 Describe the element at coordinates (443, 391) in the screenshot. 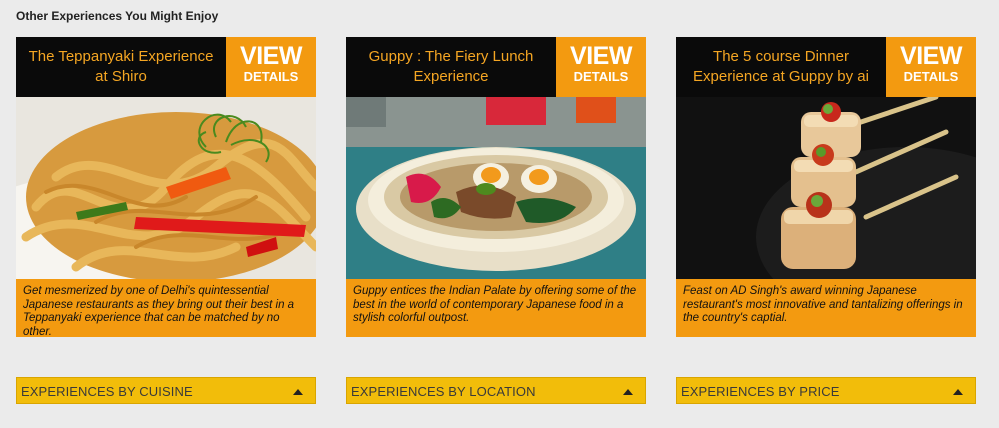

I see `accordion-label: EXPERIENCES BY LOCATION` at that location.